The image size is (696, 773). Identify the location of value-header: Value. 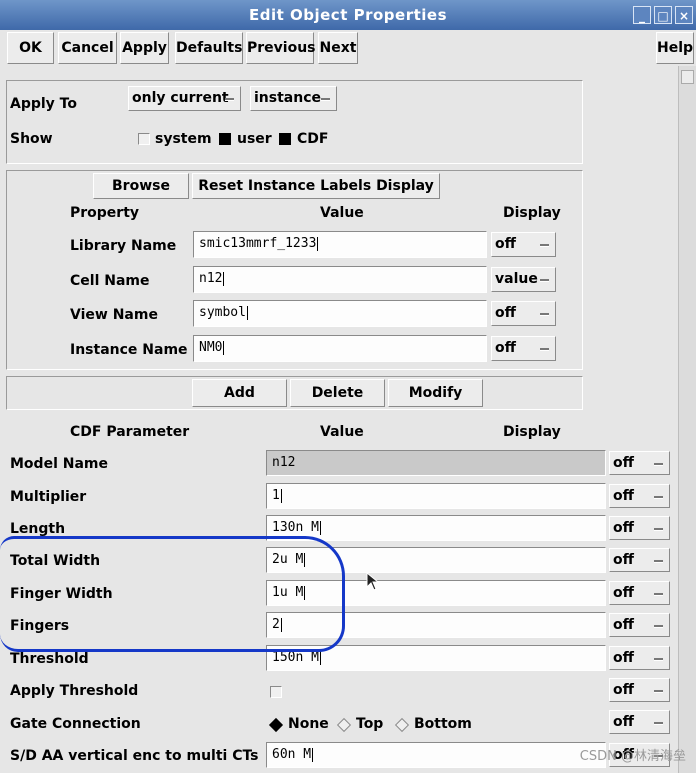
(342, 213).